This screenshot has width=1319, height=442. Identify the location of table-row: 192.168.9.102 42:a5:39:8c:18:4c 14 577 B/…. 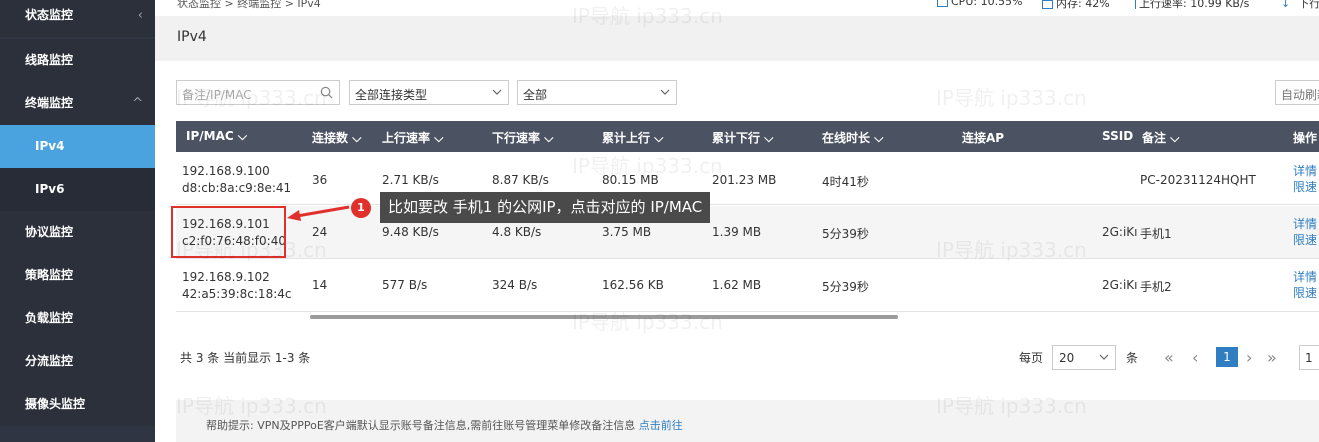
(747, 285).